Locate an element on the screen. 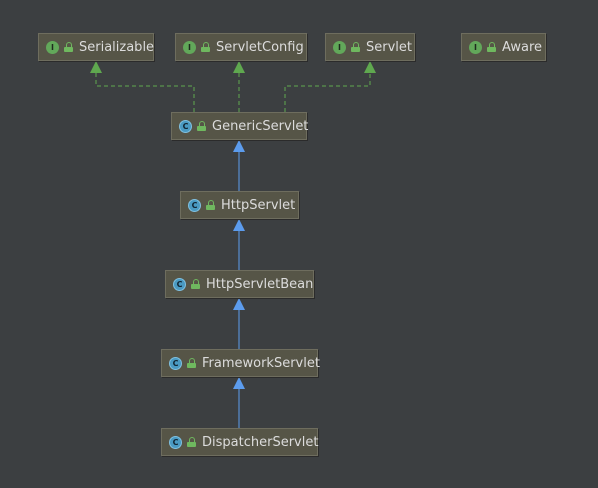  node-label: GenericServlet is located at coordinates (260, 126).